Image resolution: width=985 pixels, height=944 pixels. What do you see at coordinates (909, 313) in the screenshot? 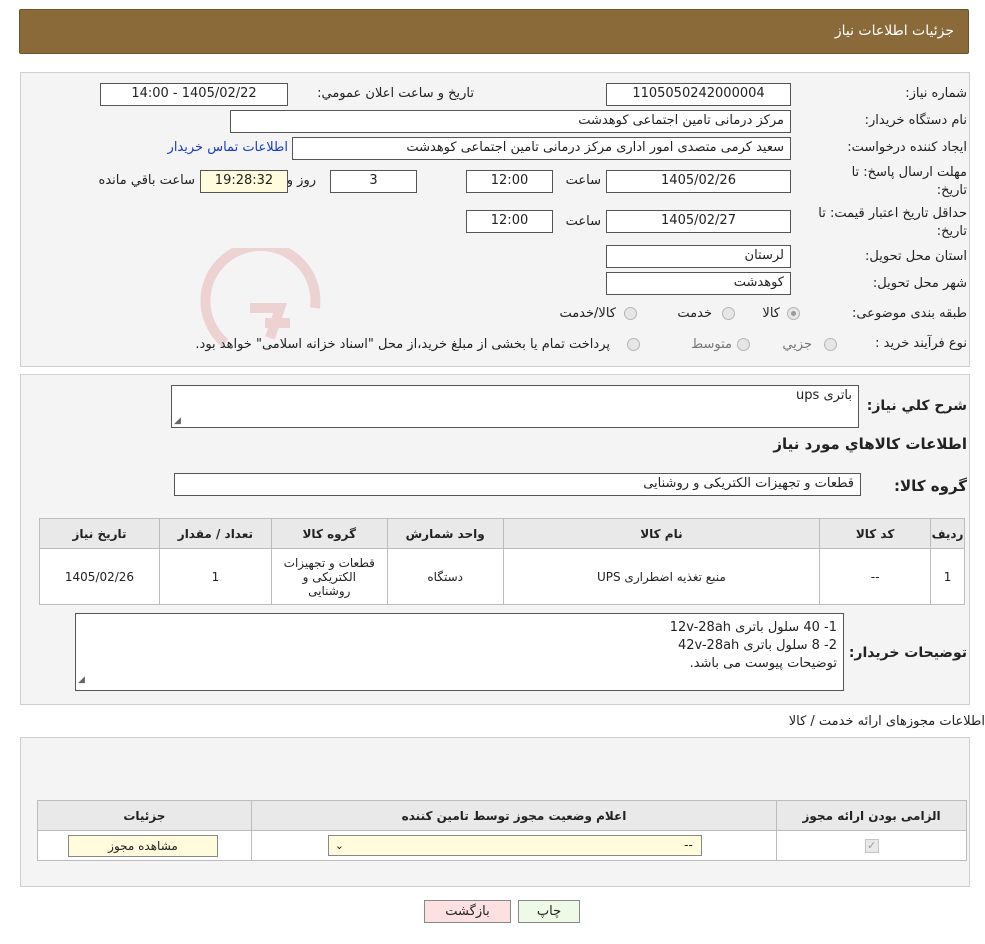
I see `category-label: طبقه بندی موضوعی:` at bounding box center [909, 313].